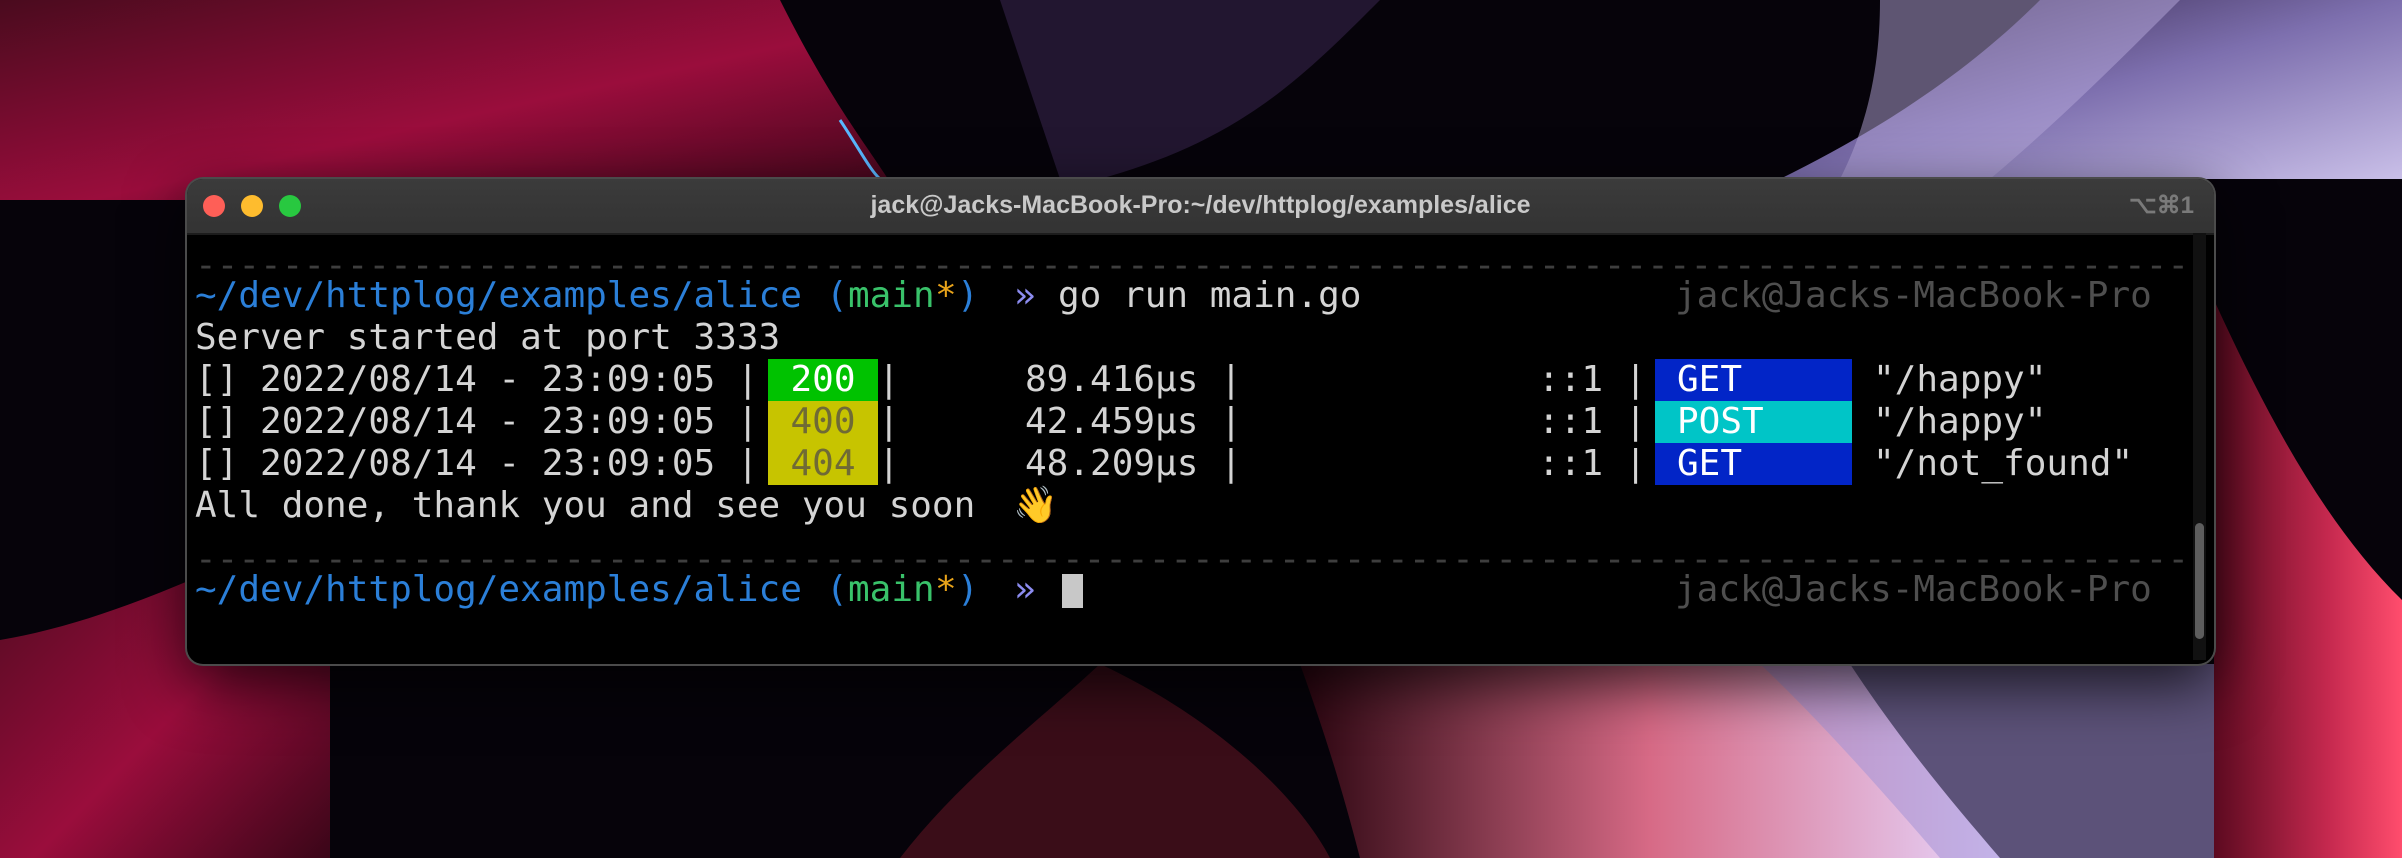 This screenshot has width=2402, height=858. I want to click on command-text: go run main.go, so click(1210, 295).